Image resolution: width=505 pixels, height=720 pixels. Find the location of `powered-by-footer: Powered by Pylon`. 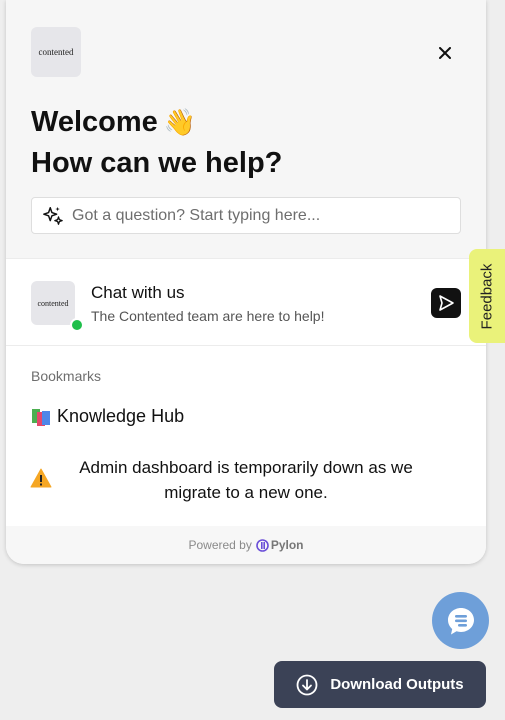

powered-by-footer: Powered by Pylon is located at coordinates (246, 545).